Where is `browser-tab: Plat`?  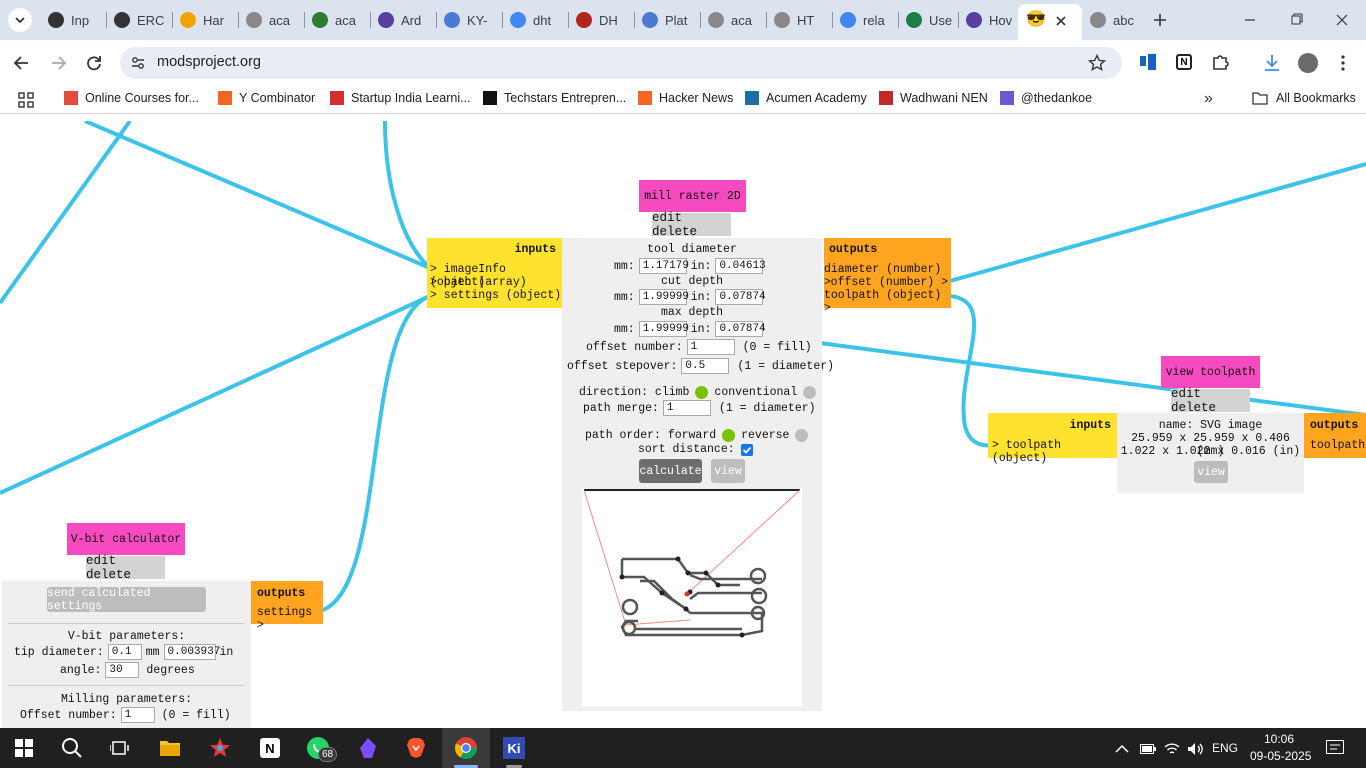
browser-tab: Plat is located at coordinates (667, 20).